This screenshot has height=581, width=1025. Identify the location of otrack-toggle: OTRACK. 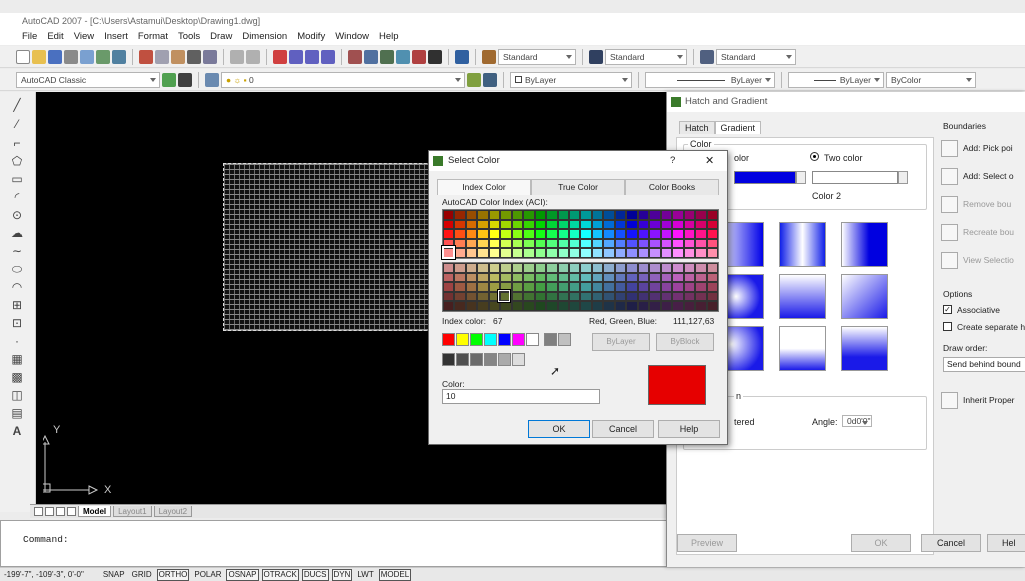
(280, 574).